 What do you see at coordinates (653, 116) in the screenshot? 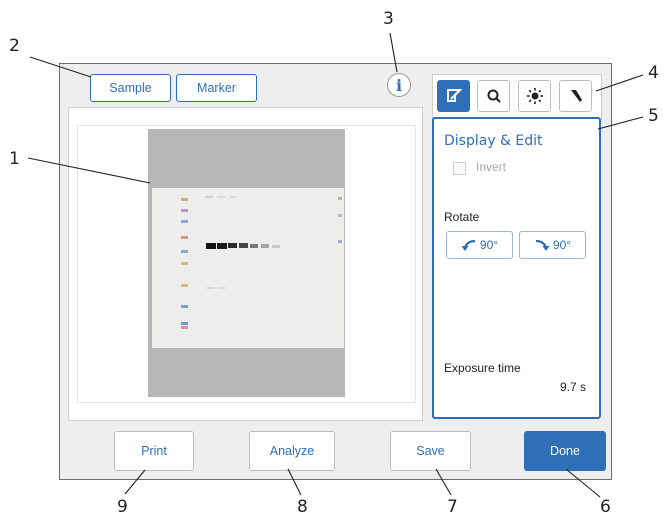
I see `callout-5: 5` at bounding box center [653, 116].